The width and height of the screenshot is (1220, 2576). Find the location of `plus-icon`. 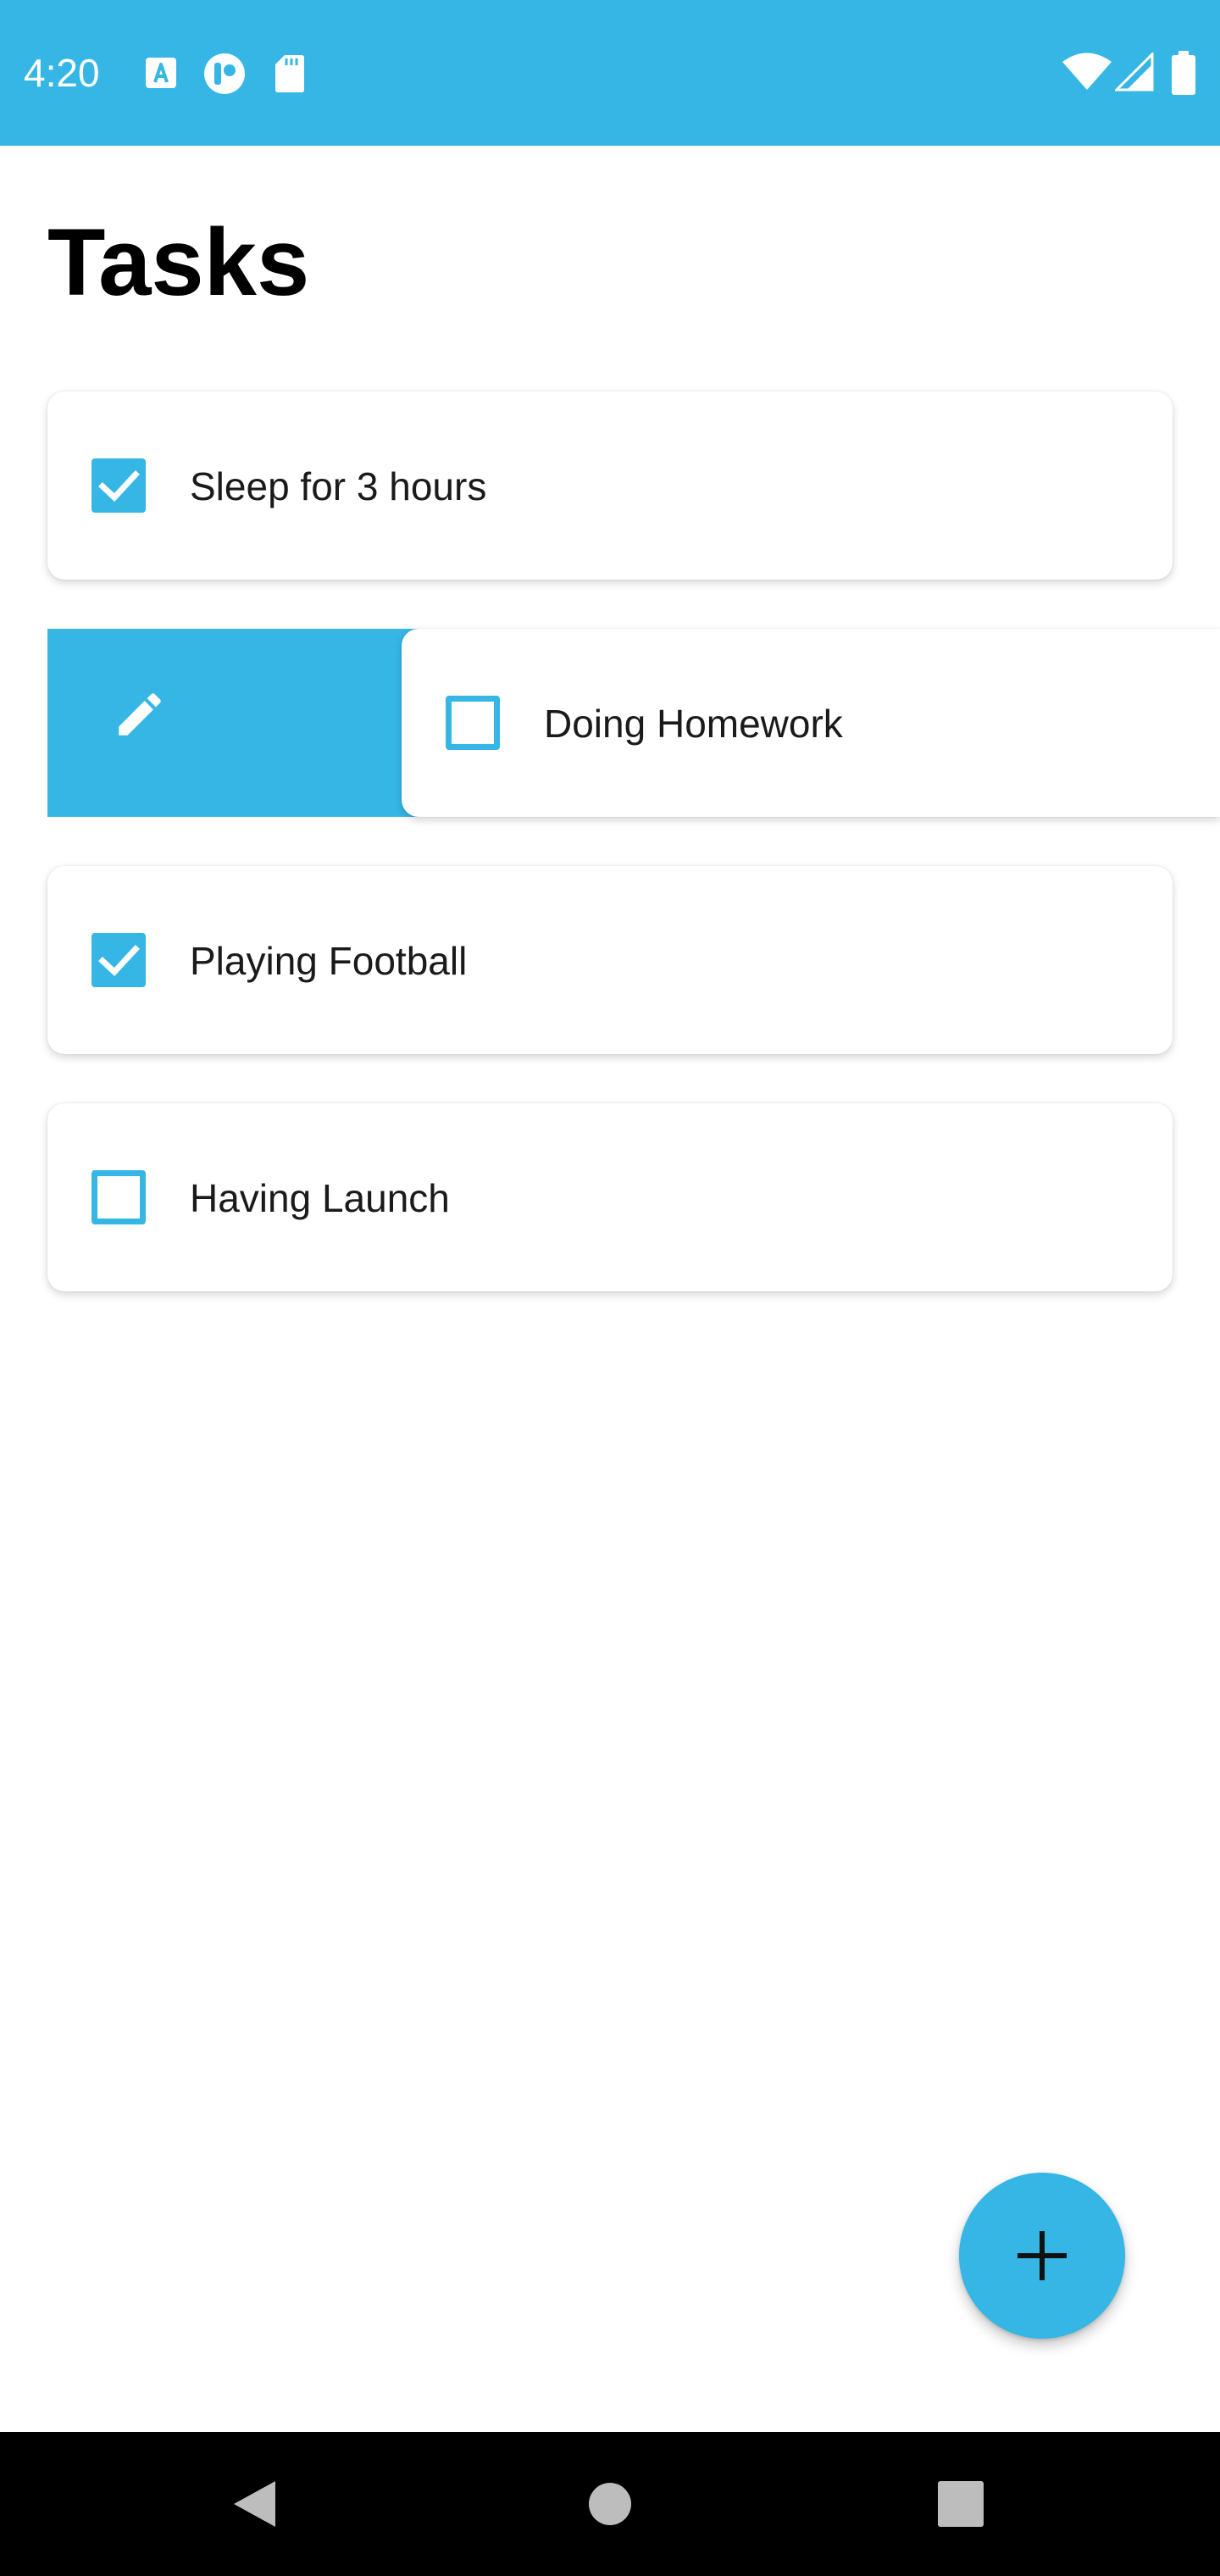

plus-icon is located at coordinates (1042, 2255).